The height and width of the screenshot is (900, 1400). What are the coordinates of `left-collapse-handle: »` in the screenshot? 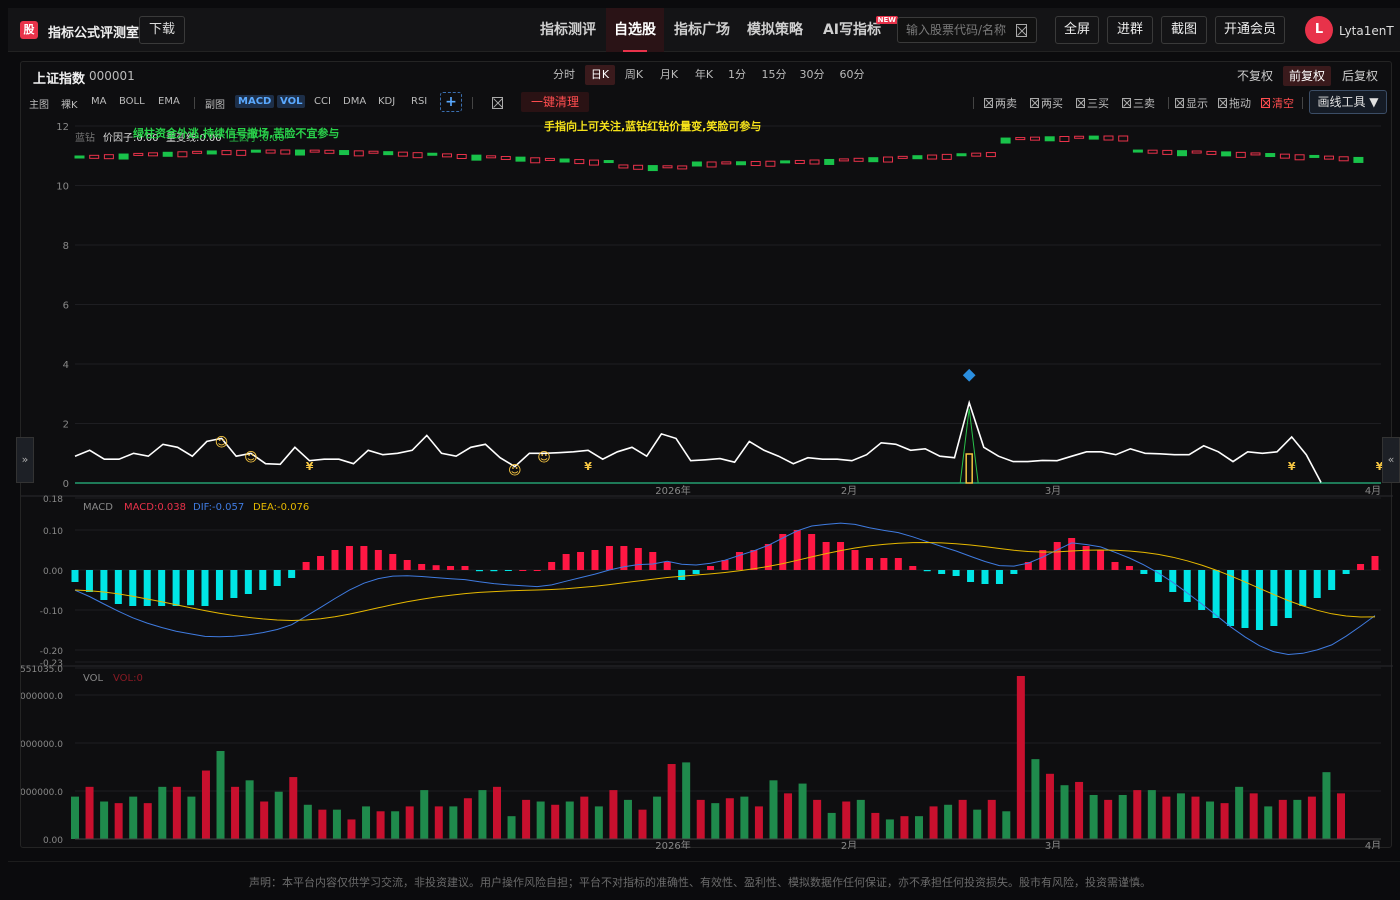 It's located at (25, 460).